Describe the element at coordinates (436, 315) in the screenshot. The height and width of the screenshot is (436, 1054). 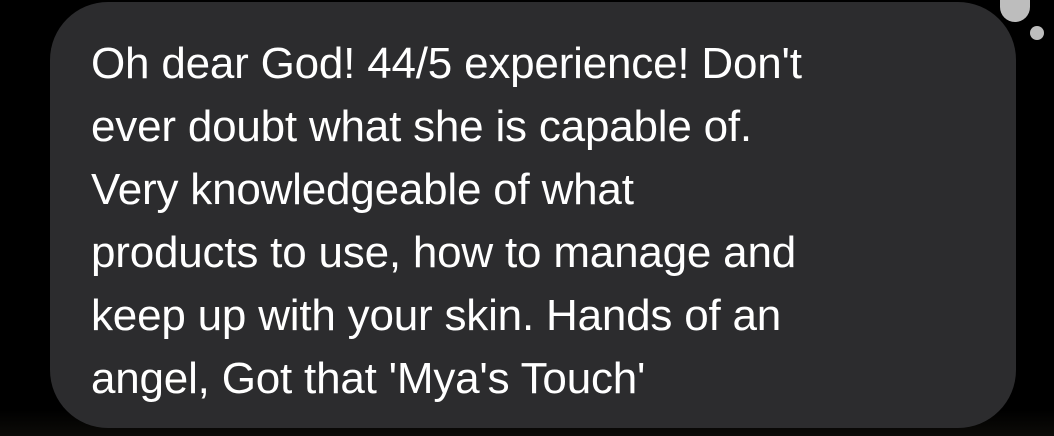
I see `message-line: keep up with your skin. Hands of an` at that location.